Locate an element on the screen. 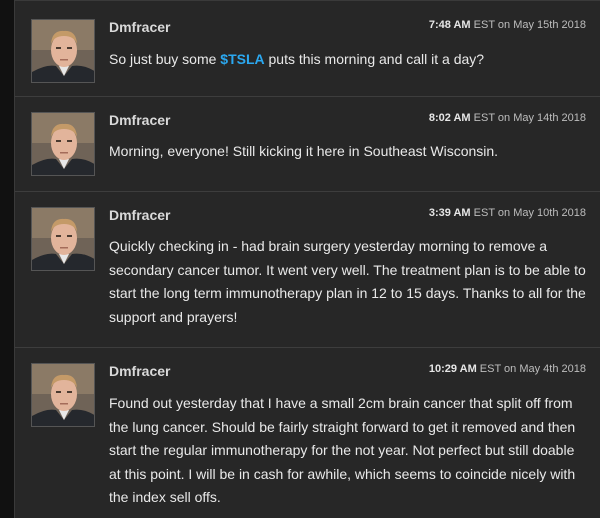  post-date: EST on May 15th 2018 is located at coordinates (529, 25).